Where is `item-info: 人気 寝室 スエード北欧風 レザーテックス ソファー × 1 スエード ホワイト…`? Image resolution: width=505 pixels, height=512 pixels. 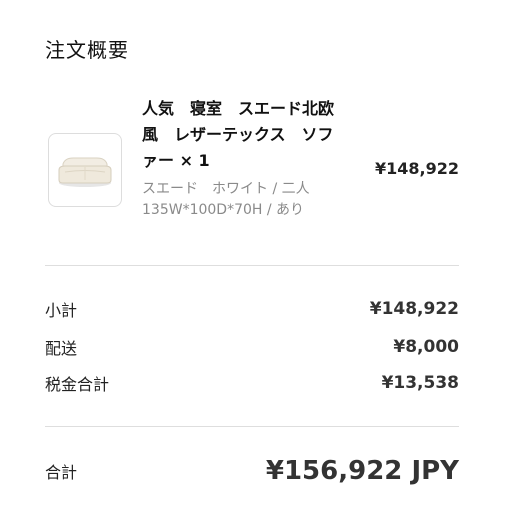 item-info: 人気 寝室 スエード北欧風 レザーテックス ソファー × 1 スエード ホワイト… is located at coordinates (241, 158).